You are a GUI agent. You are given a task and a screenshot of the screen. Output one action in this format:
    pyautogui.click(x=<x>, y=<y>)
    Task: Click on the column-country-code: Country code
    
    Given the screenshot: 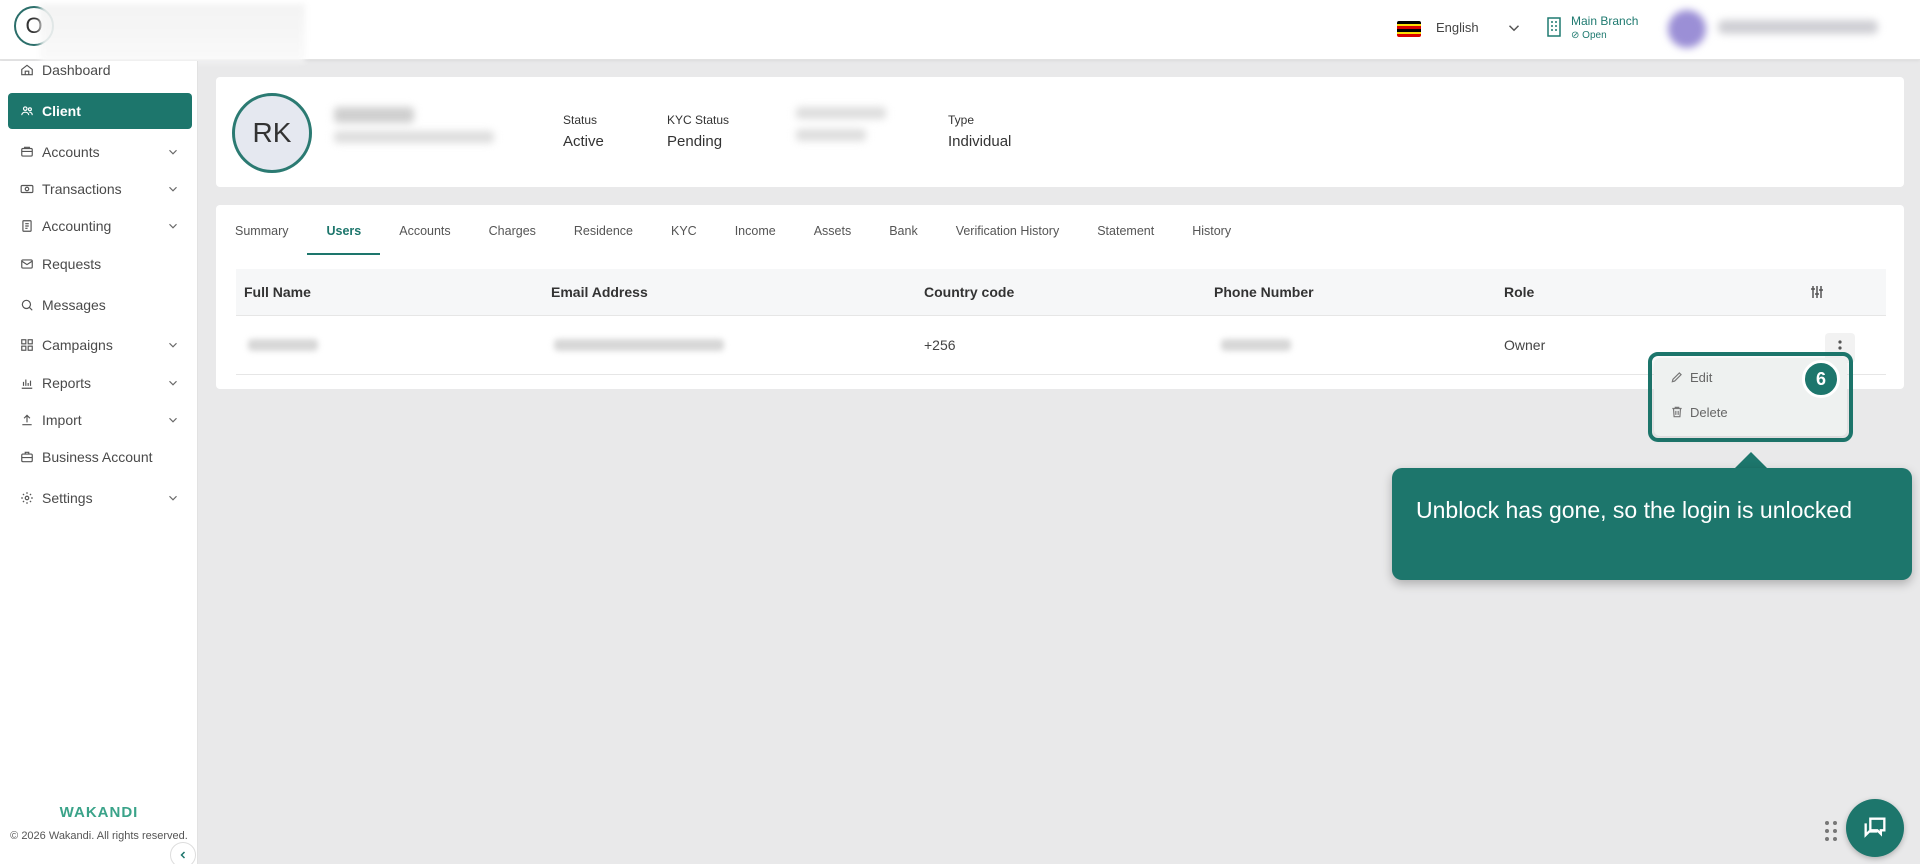 What is the action you would take?
    pyautogui.click(x=969, y=292)
    